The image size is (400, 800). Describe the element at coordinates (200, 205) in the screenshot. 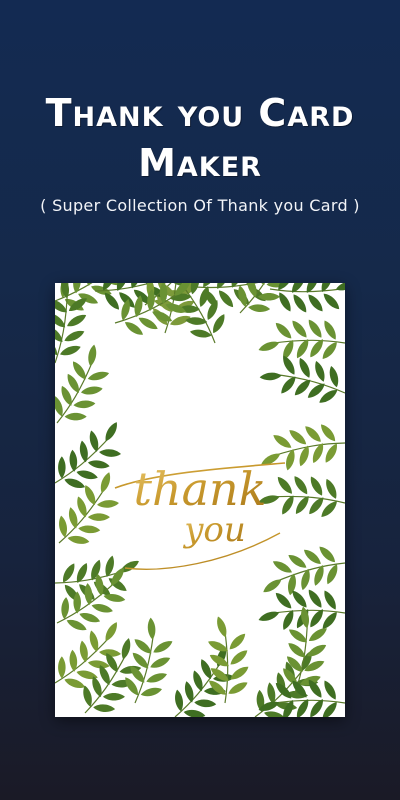

I see `app-subtitle: ( Super Collection Of Thank you Card )` at that location.